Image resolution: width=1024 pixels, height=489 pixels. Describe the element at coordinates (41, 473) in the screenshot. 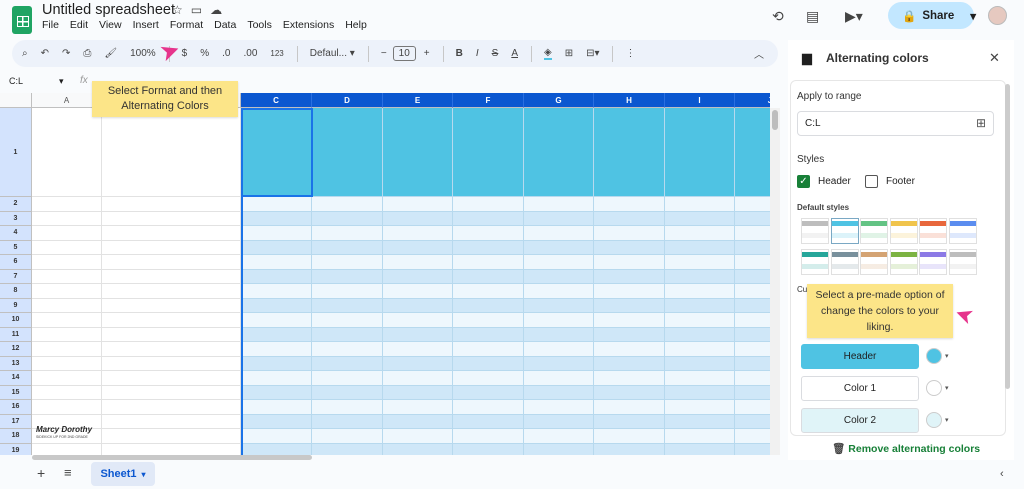

I see `add-sheet-icon: +` at that location.